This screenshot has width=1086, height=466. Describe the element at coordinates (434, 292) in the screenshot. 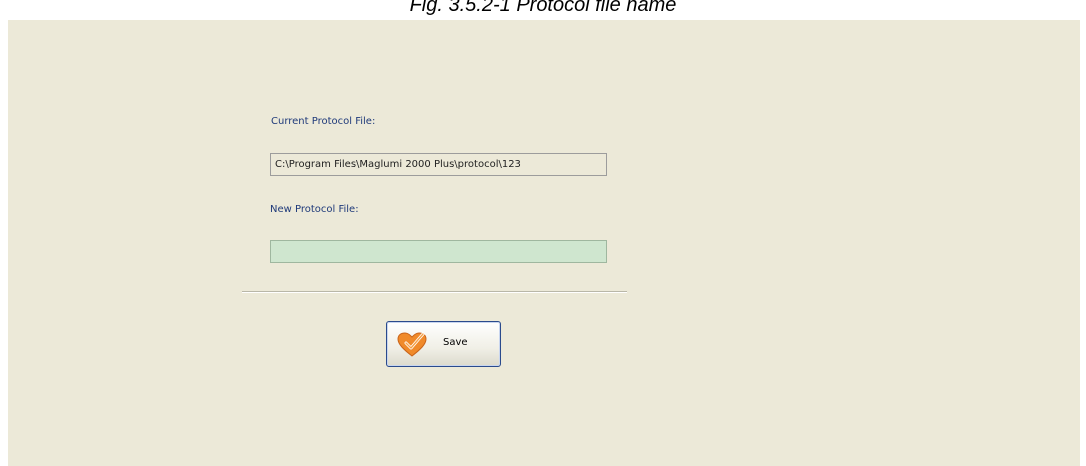

I see `divider` at that location.